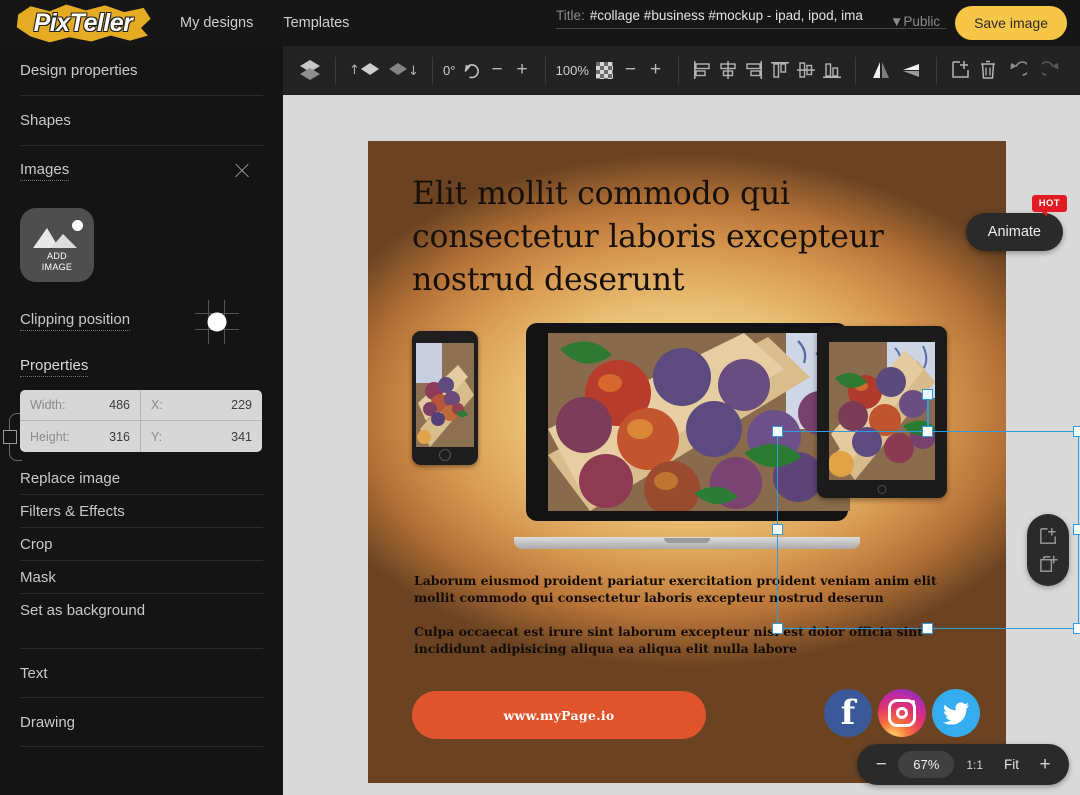  Describe the element at coordinates (881, 70) in the screenshot. I see `flip-horizontal-icon` at that location.